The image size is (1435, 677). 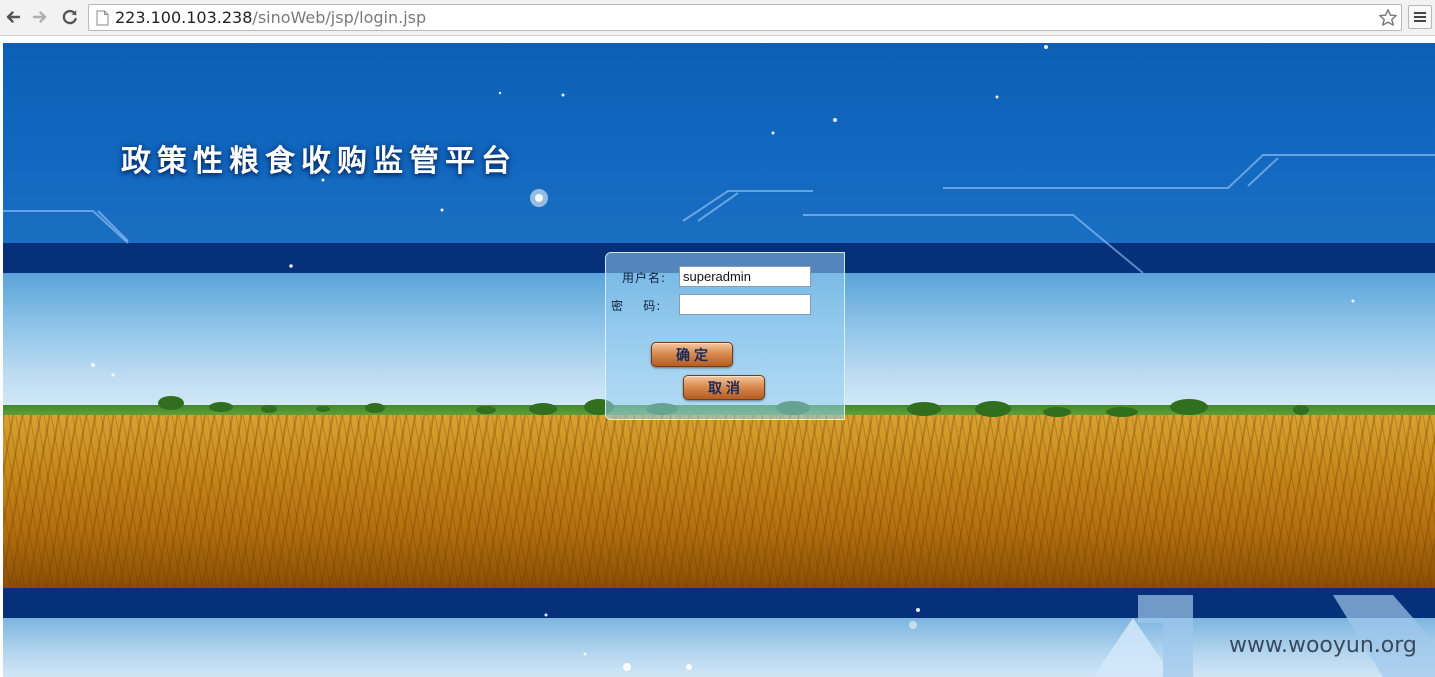 I want to click on username-label: 用户名:, so click(x=644, y=278).